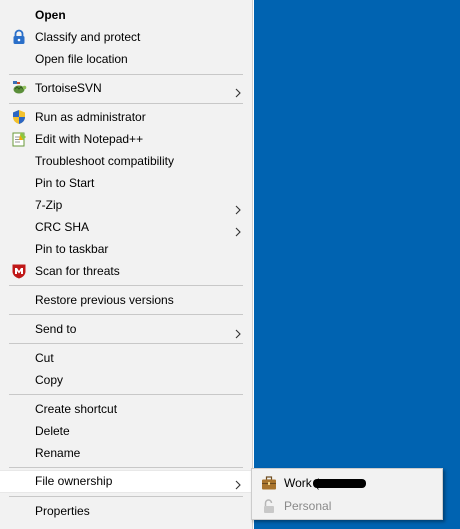 The height and width of the screenshot is (529, 460). I want to click on menu-item-label: Send to, so click(56, 329).